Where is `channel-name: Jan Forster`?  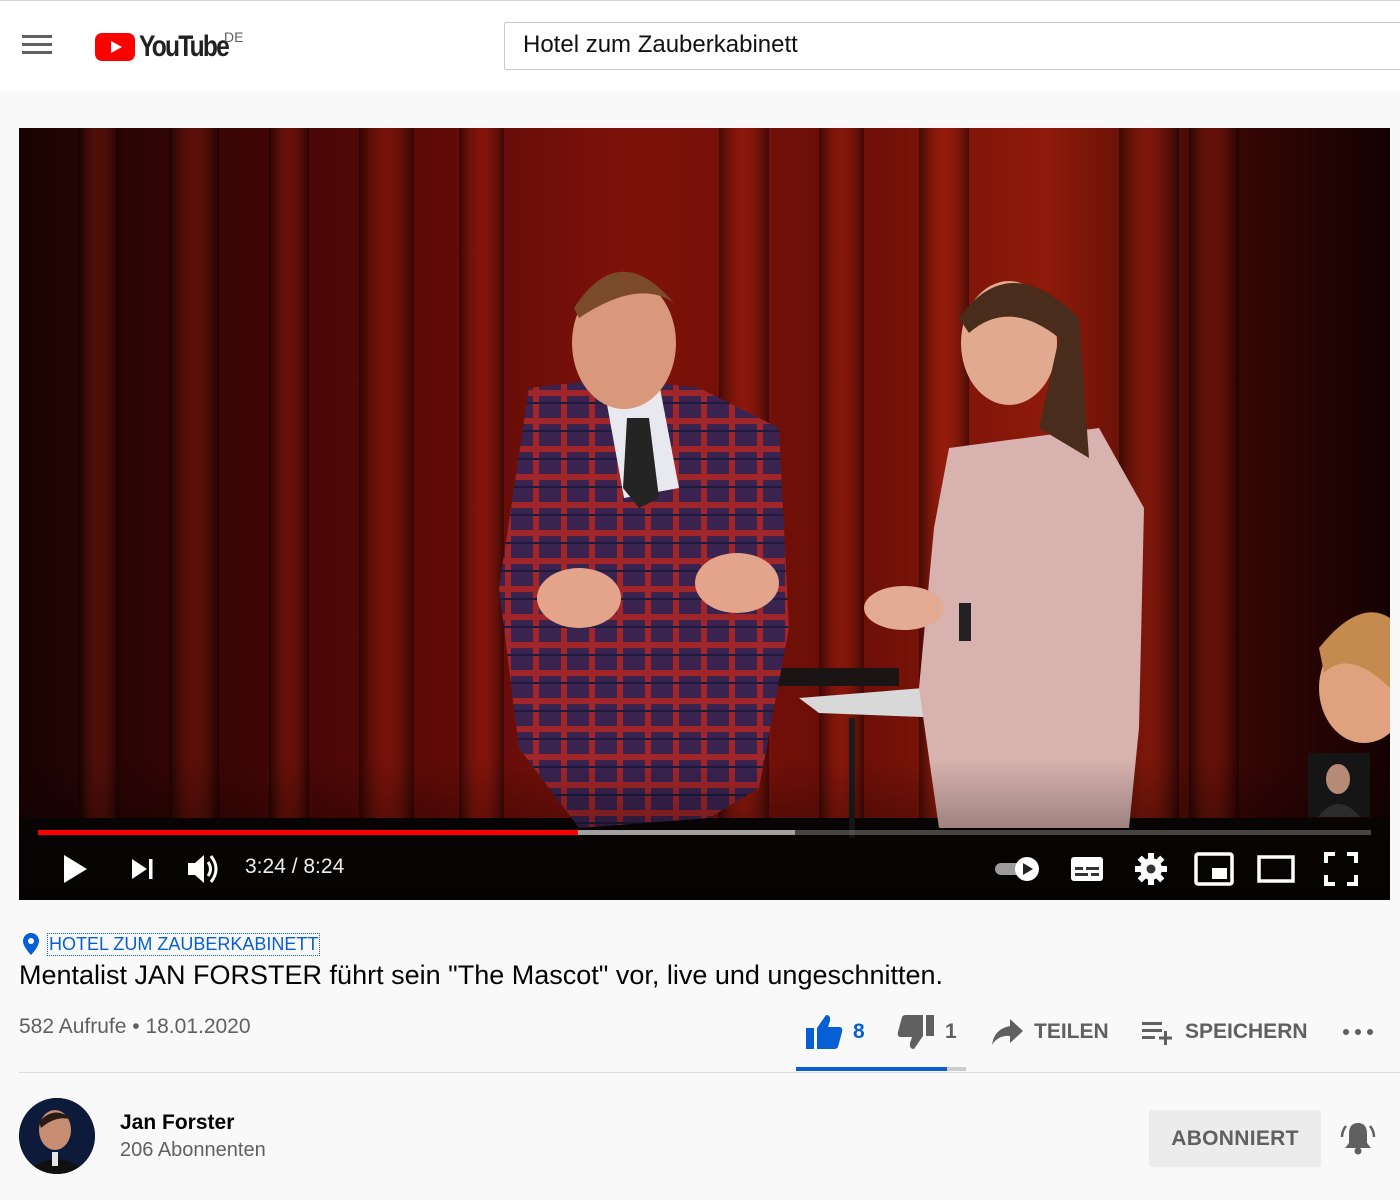 channel-name: Jan Forster is located at coordinates (177, 1123).